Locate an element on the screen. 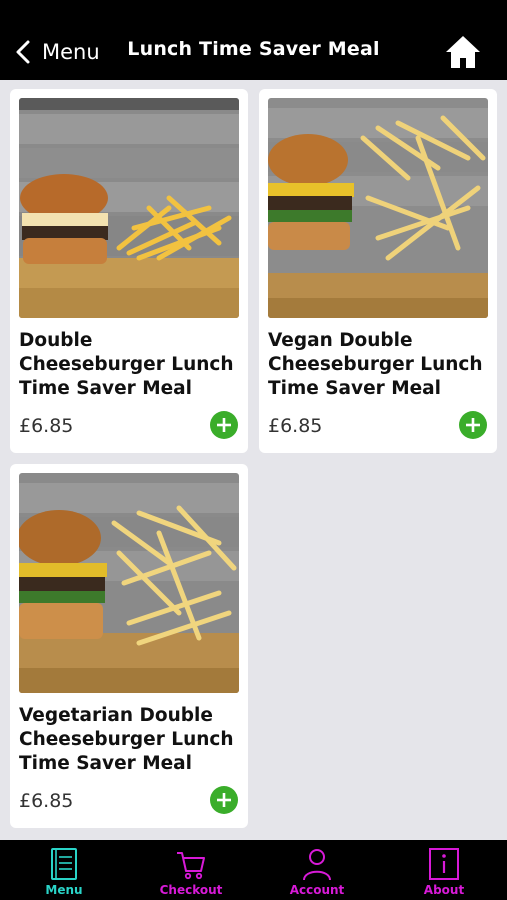  home-button is located at coordinates (463, 52).